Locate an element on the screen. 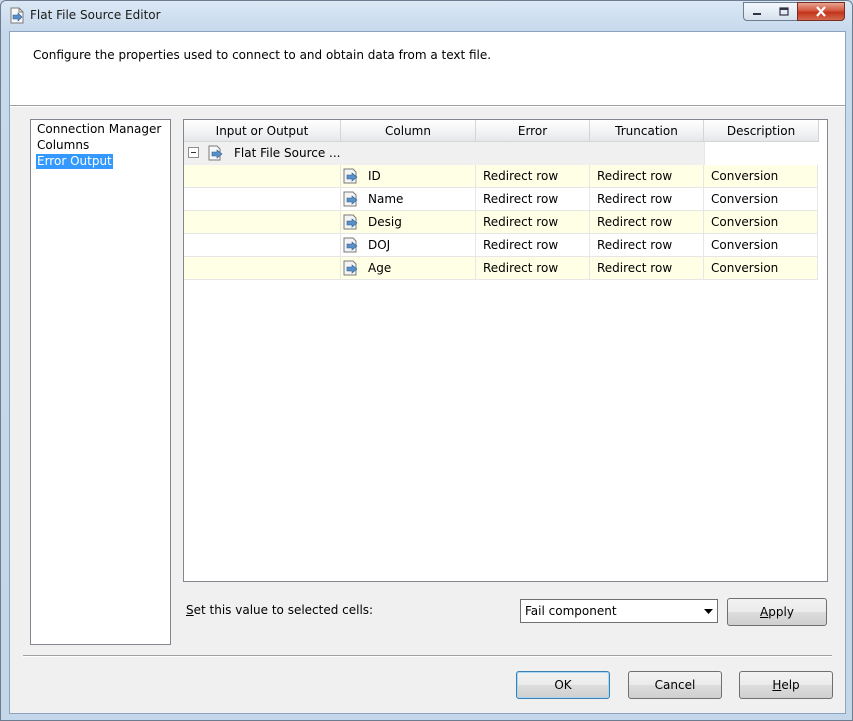  ok-button: OK is located at coordinates (563, 685).